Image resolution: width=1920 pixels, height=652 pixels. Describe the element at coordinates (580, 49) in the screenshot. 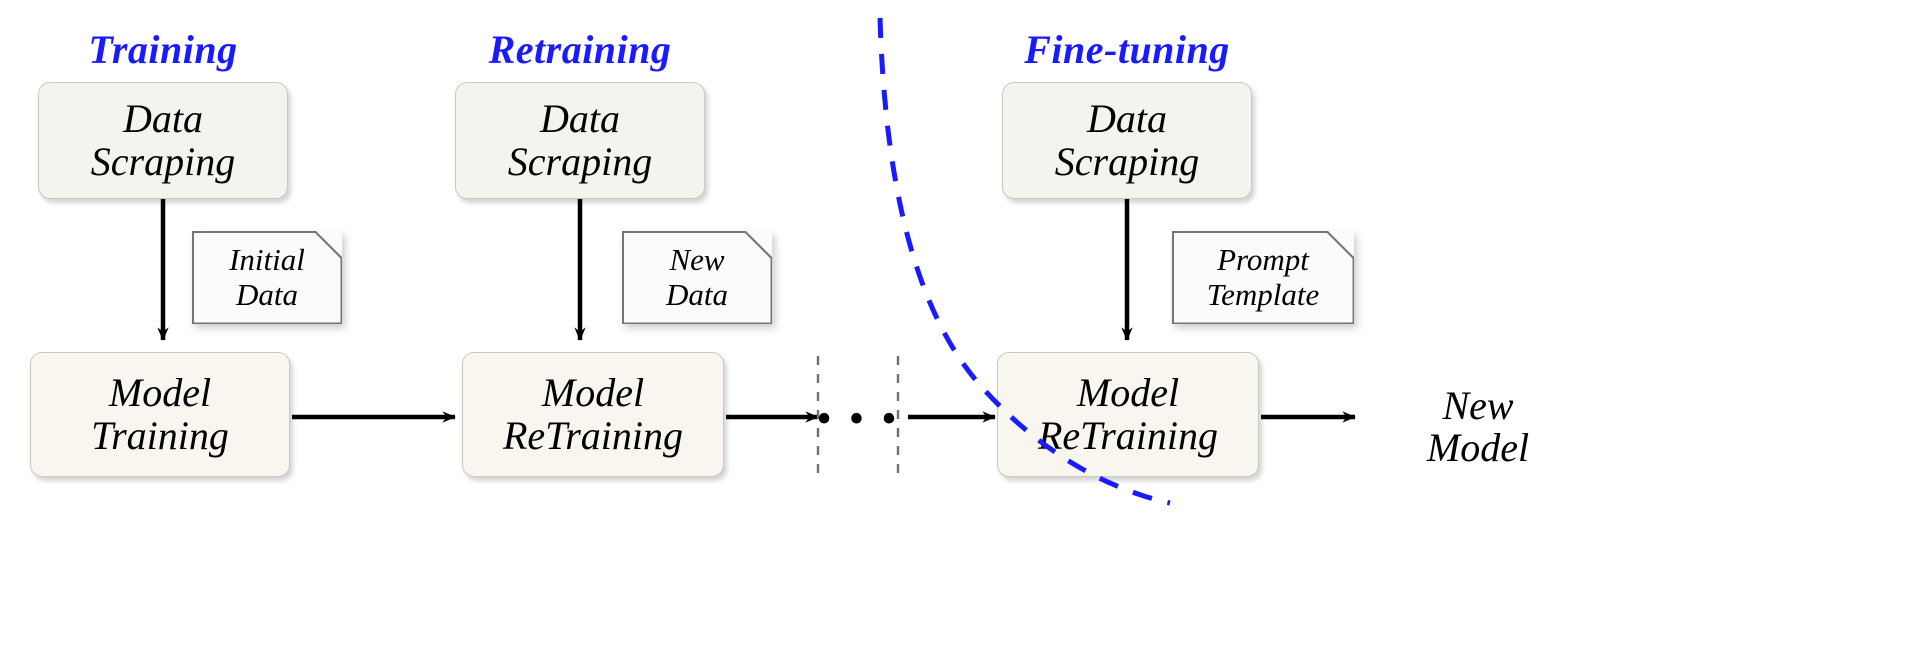

I see `phase-title-retraining: Retraining` at that location.